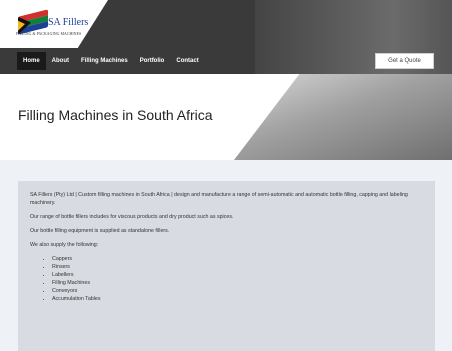  What do you see at coordinates (237, 291) in the screenshot?
I see `list-item: Conveyors` at bounding box center [237, 291].